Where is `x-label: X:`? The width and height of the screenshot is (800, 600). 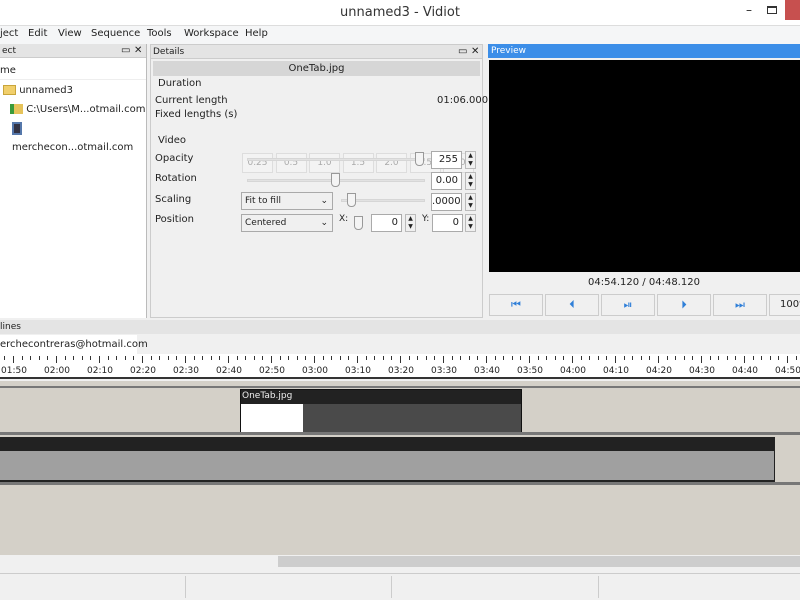
x-label: X: is located at coordinates (344, 219).